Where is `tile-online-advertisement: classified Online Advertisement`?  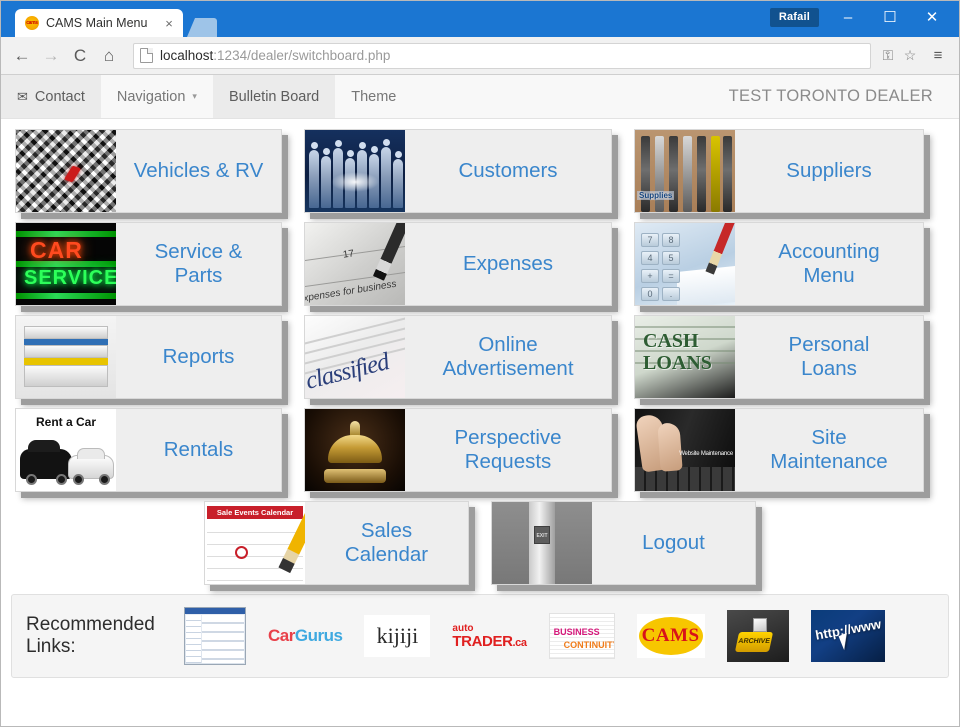 tile-online-advertisement: classified Online Advertisement is located at coordinates (458, 357).